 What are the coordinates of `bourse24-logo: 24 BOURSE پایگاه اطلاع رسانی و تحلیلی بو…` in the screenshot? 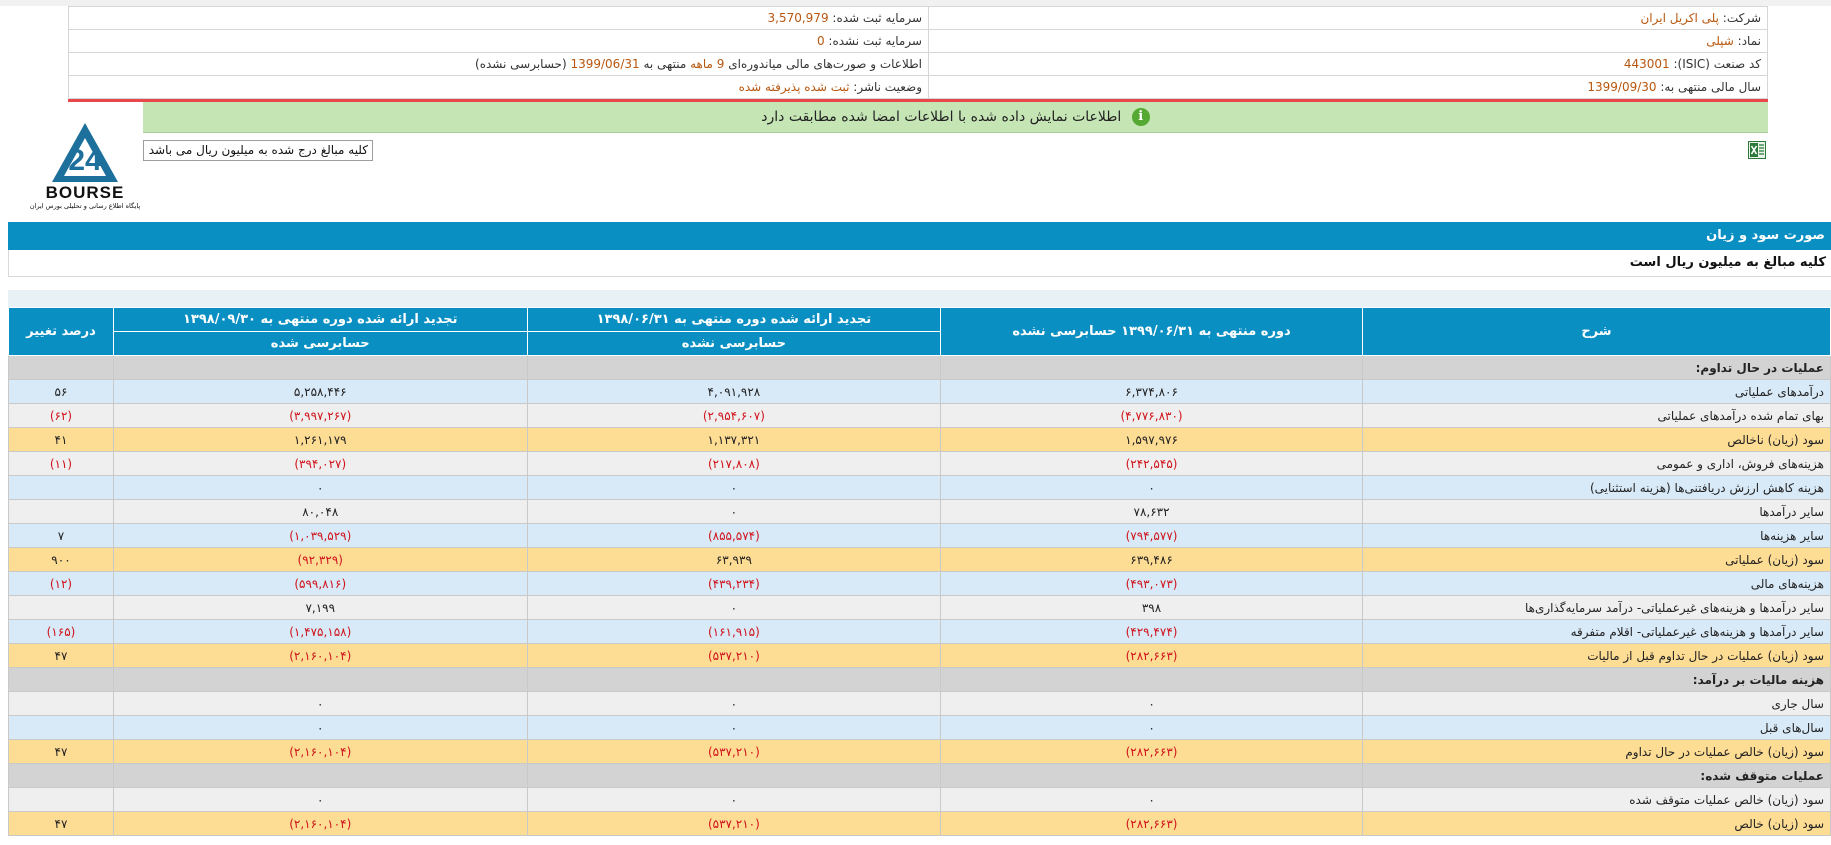 It's located at (85, 165).